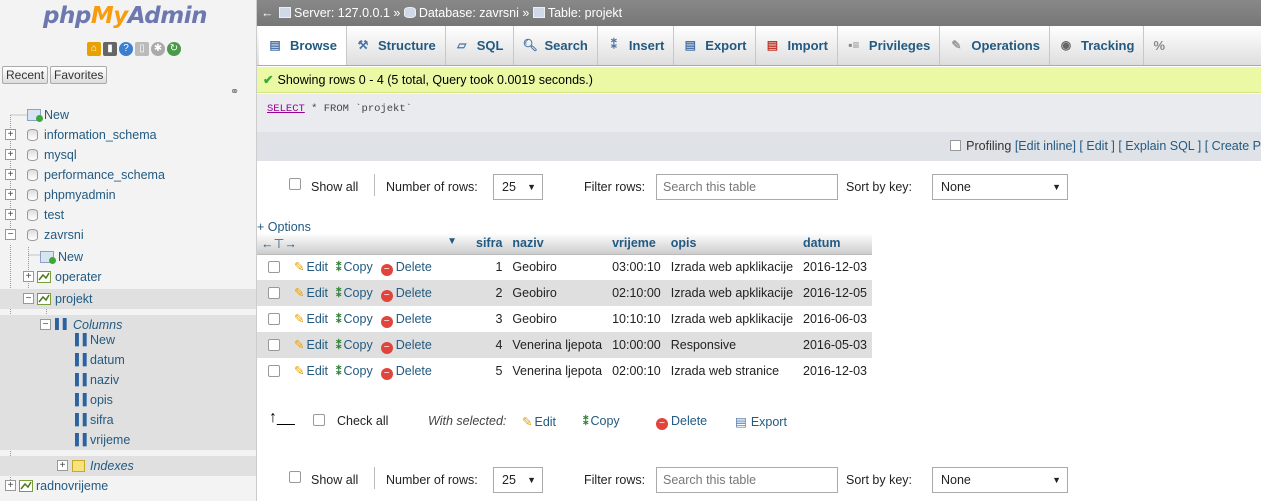 This screenshot has height=501, width=1261. I want to click on docs-icon: ▯, so click(142, 49).